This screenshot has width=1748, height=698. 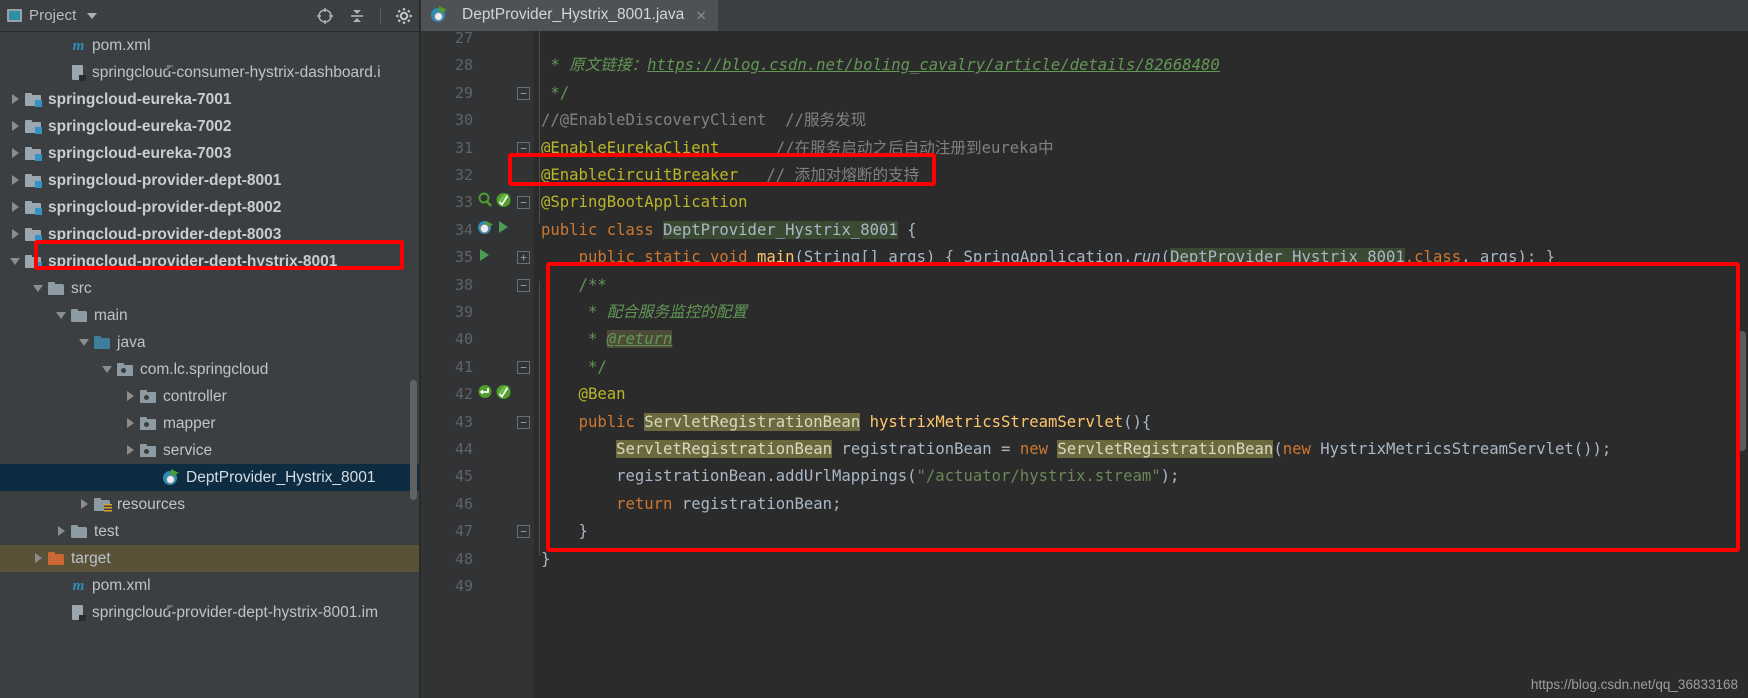 What do you see at coordinates (102, 342) in the screenshot?
I see `folder-blue-icon` at bounding box center [102, 342].